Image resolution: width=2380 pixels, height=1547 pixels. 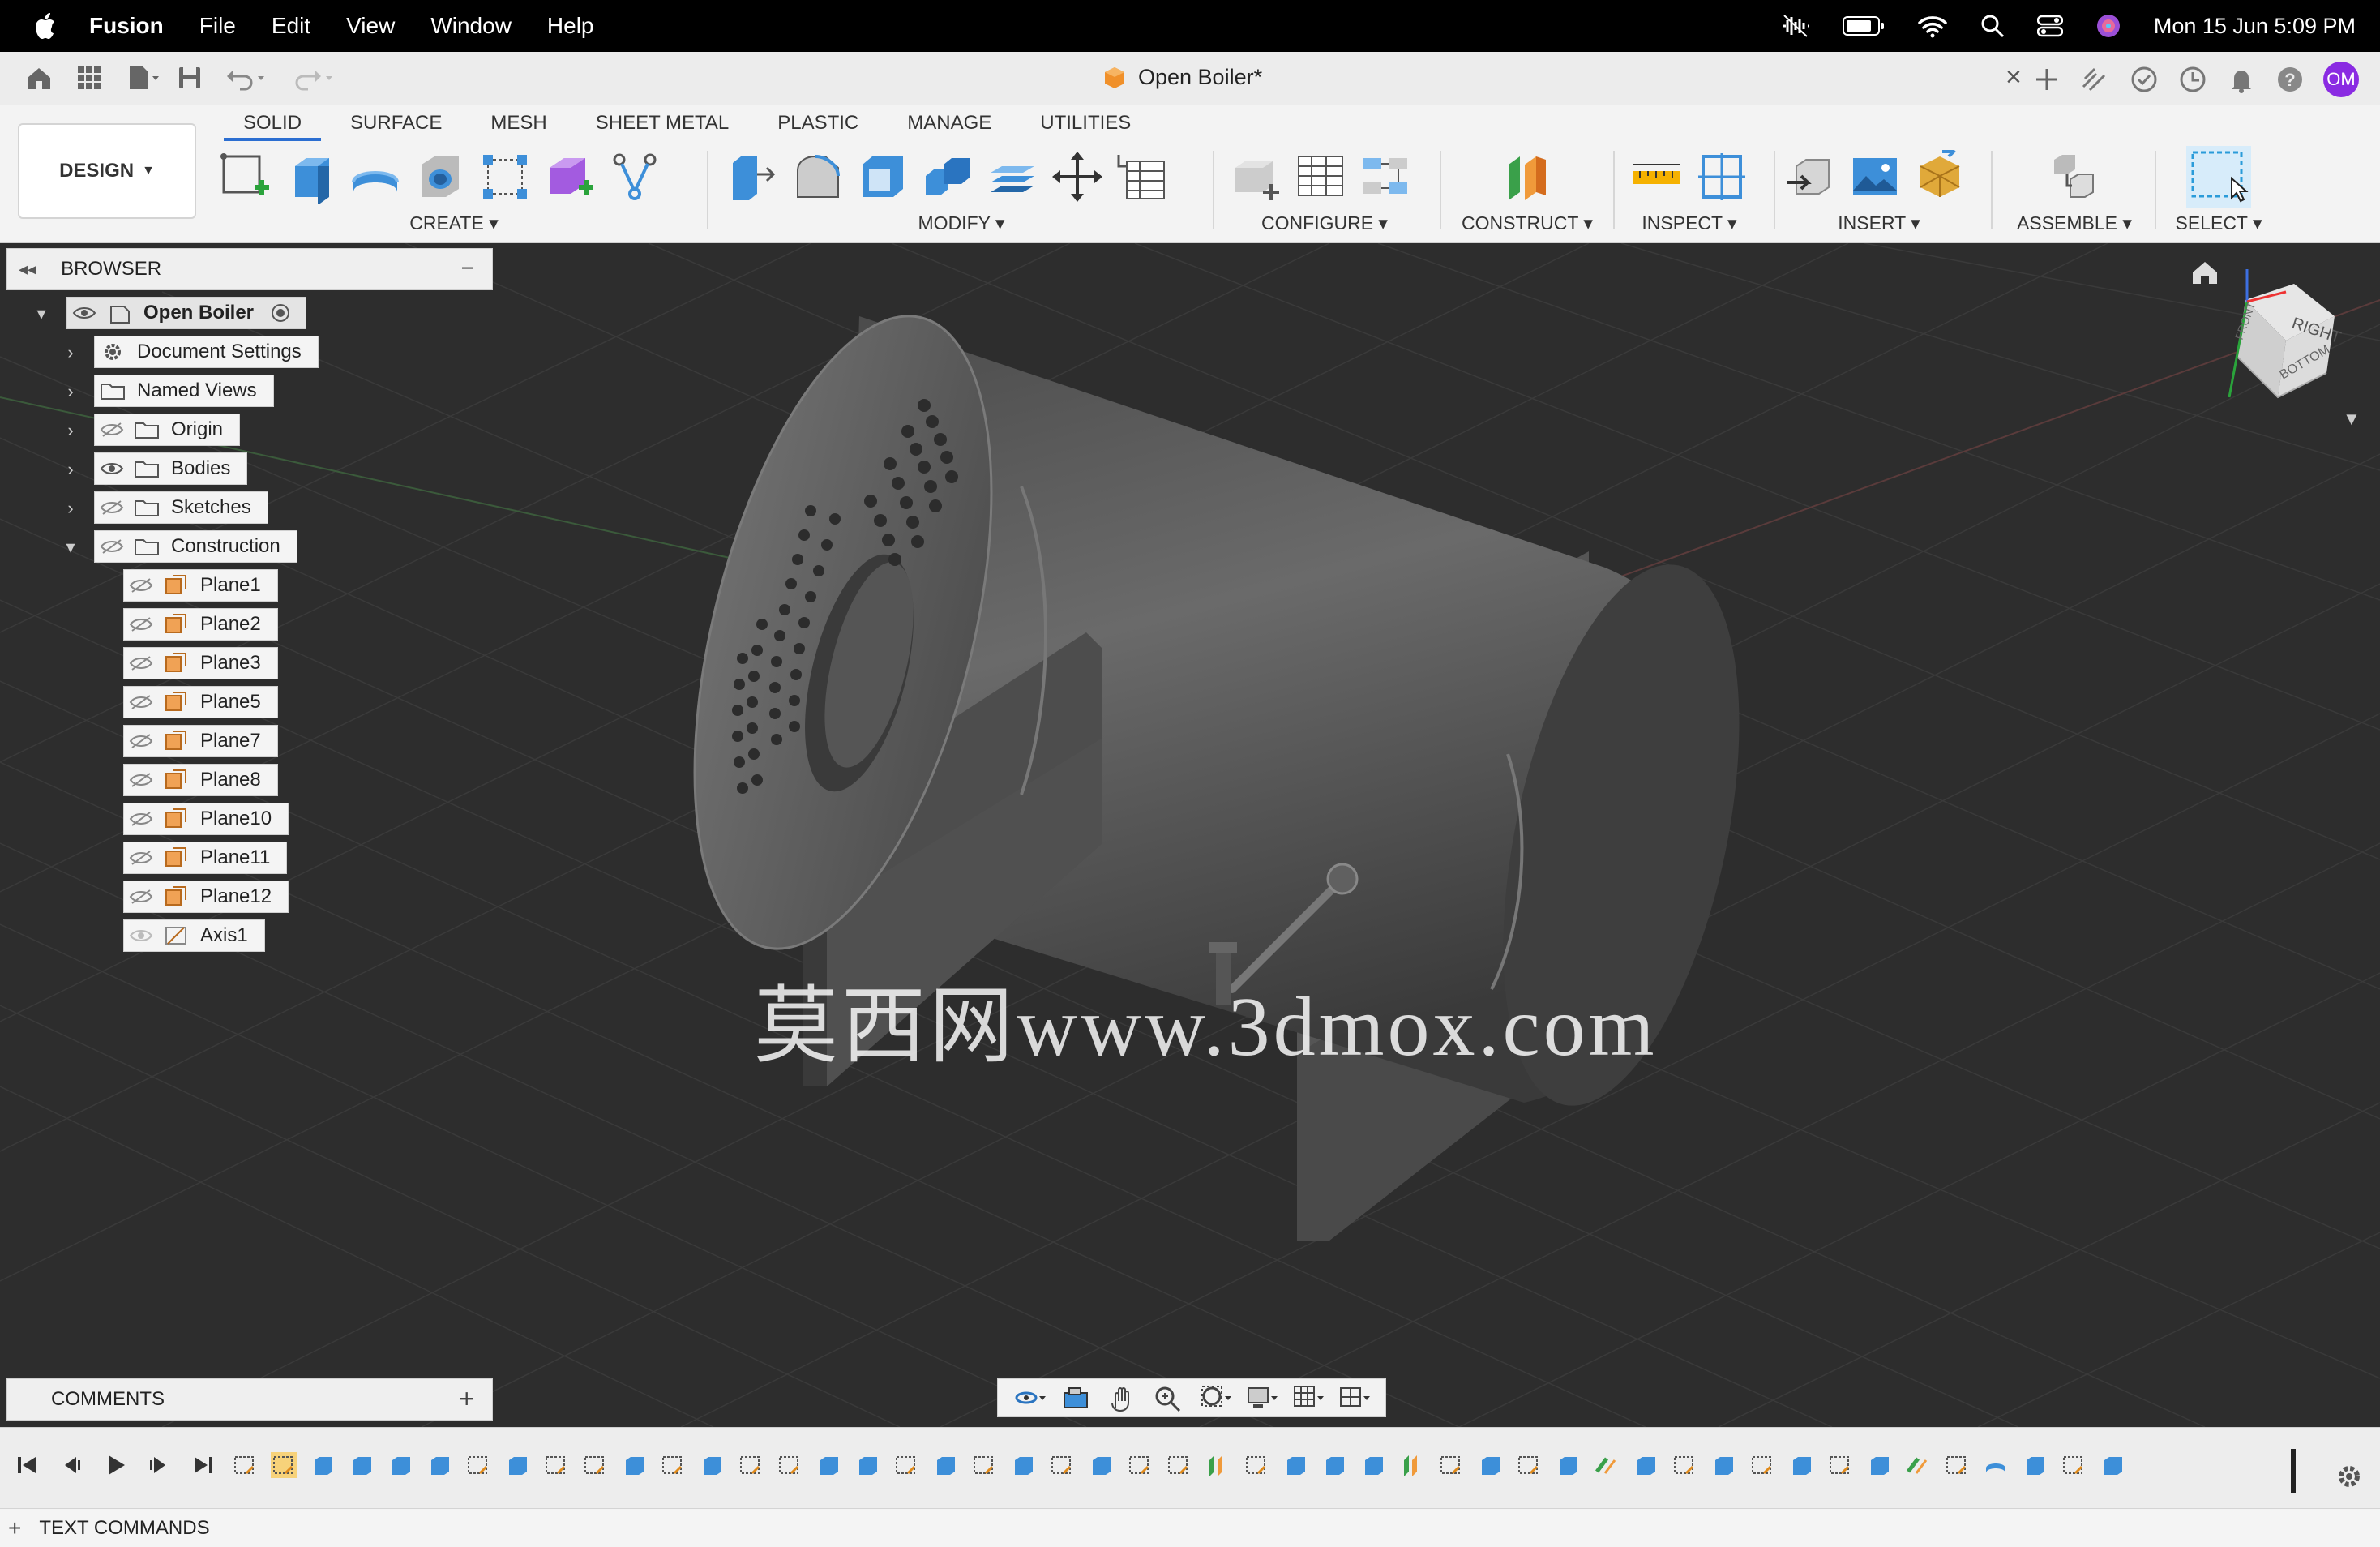 What do you see at coordinates (171, 468) in the screenshot?
I see `tree-bodies: Bodies` at bounding box center [171, 468].